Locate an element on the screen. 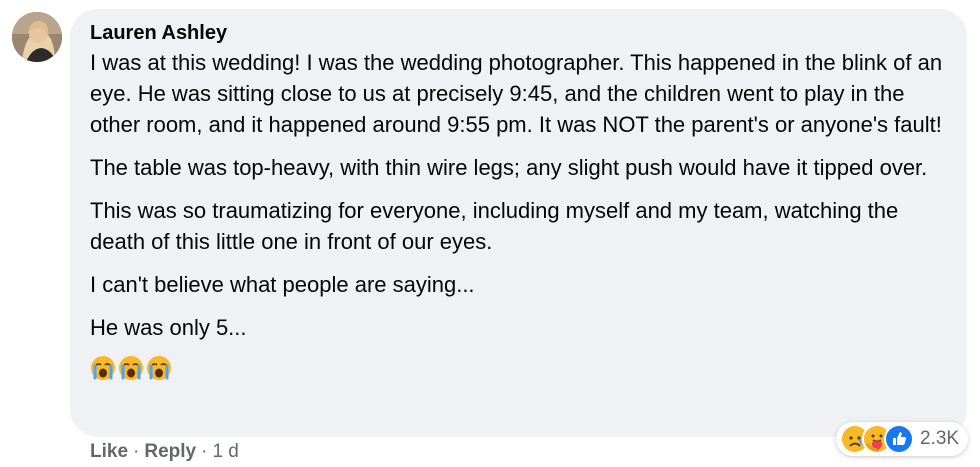  comment-timestamp: 1 d is located at coordinates (225, 451).